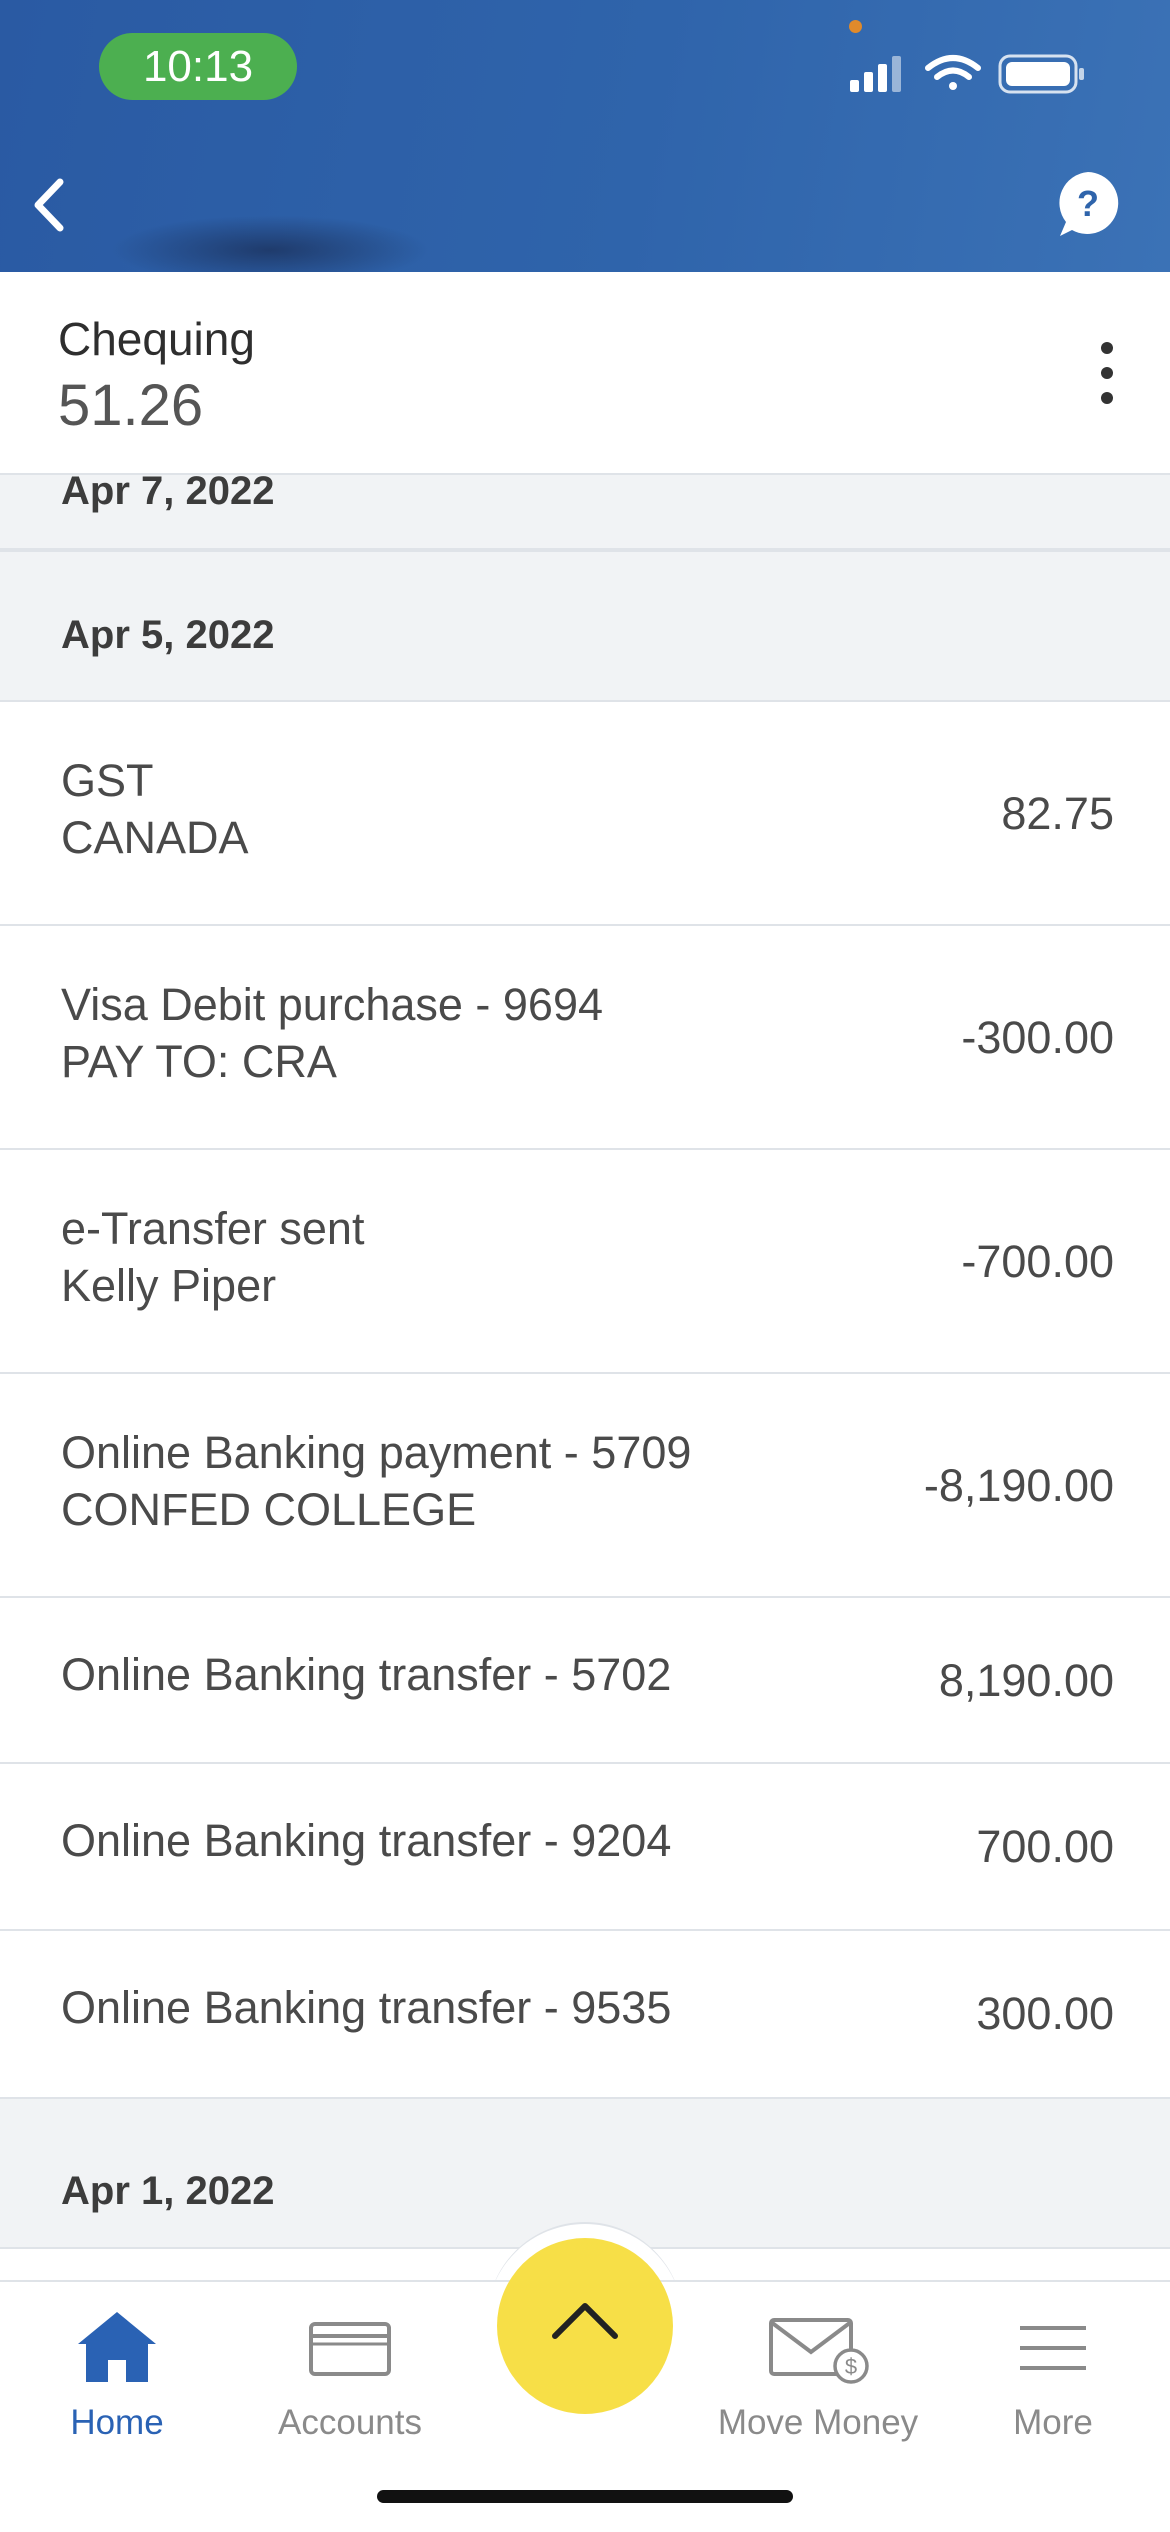 Image resolution: width=1170 pixels, height=2532 pixels. Describe the element at coordinates (199, 1061) in the screenshot. I see `transaction-line2: PAY TO: CRA` at that location.